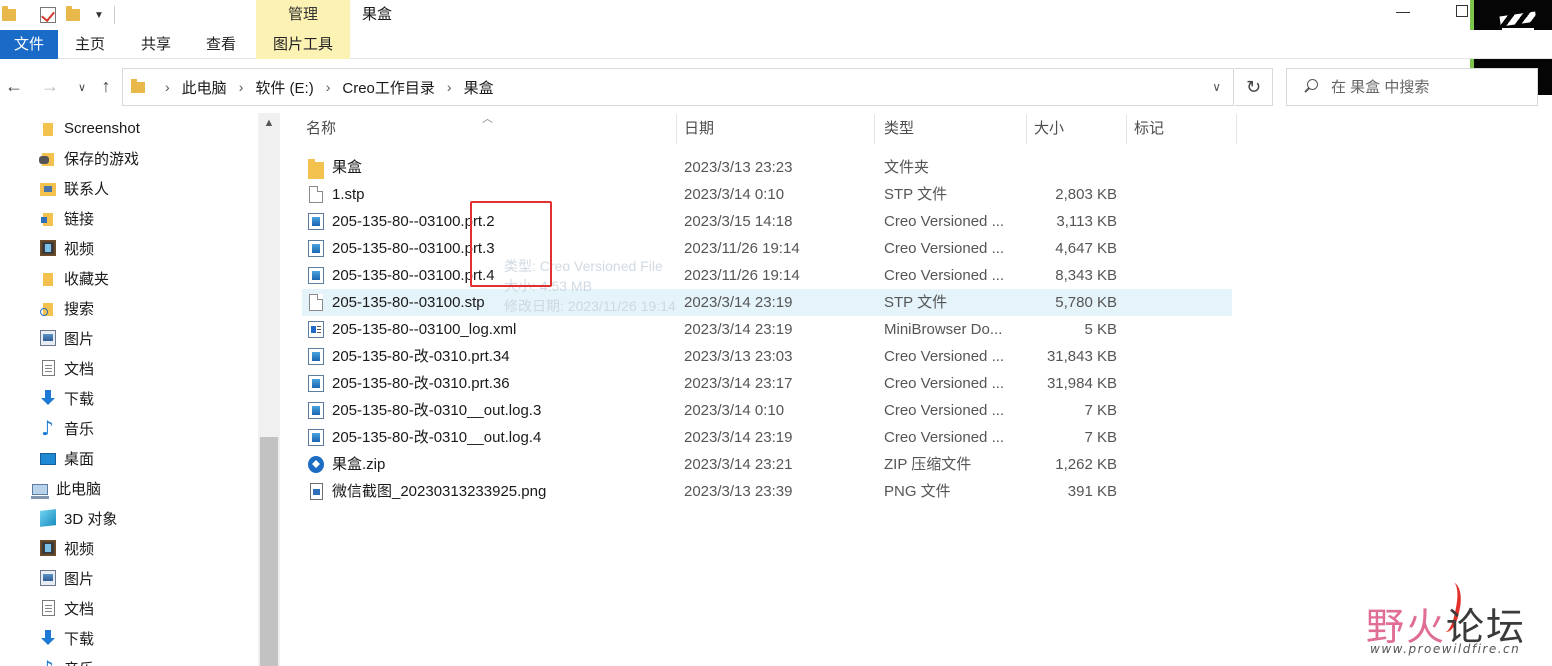 The width and height of the screenshot is (1552, 666). I want to click on toolbar-divider, so click(114, 15).